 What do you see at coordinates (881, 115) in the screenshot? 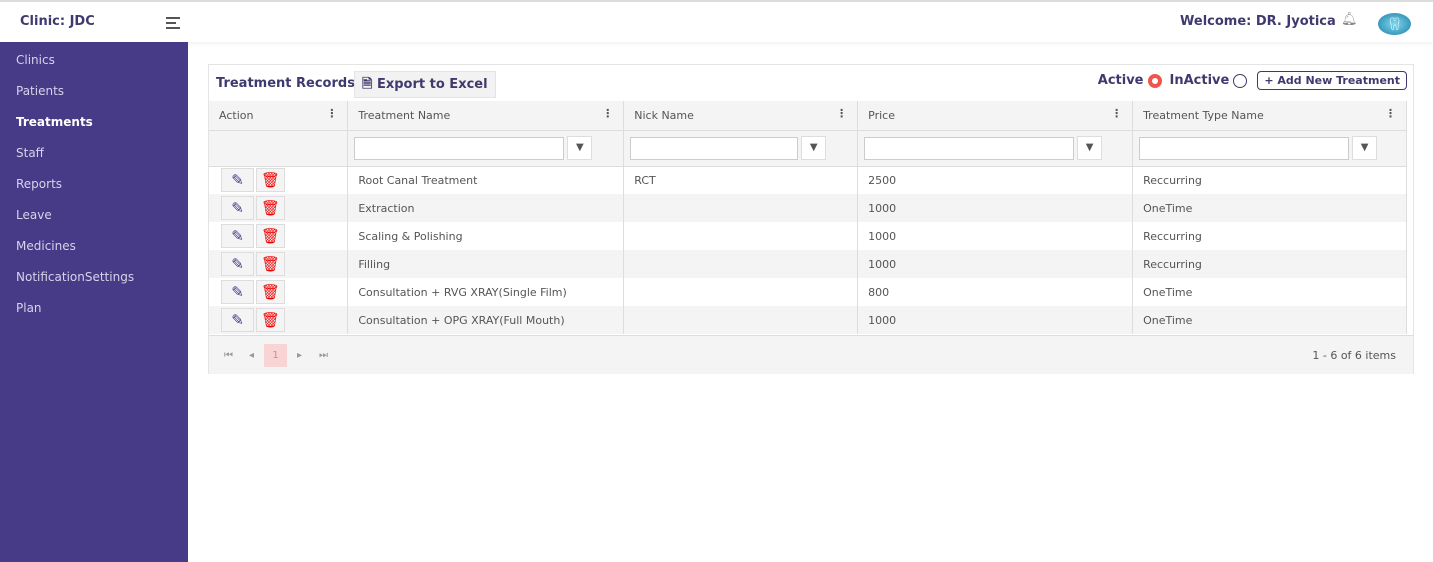
I see `column-label: Price` at bounding box center [881, 115].